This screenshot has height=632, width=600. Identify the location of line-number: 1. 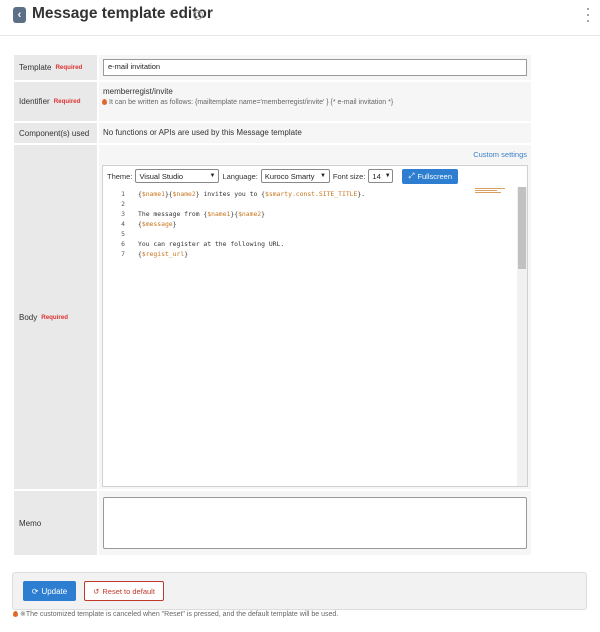
(123, 194).